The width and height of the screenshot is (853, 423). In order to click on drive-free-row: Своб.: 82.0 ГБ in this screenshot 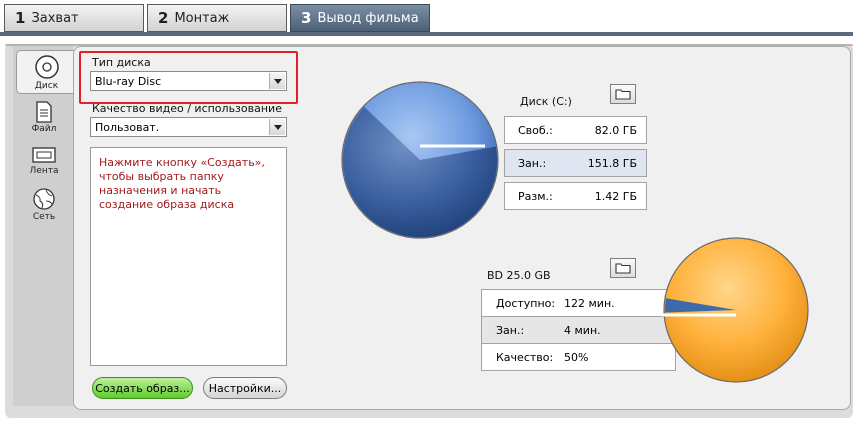, I will do `click(575, 130)`.